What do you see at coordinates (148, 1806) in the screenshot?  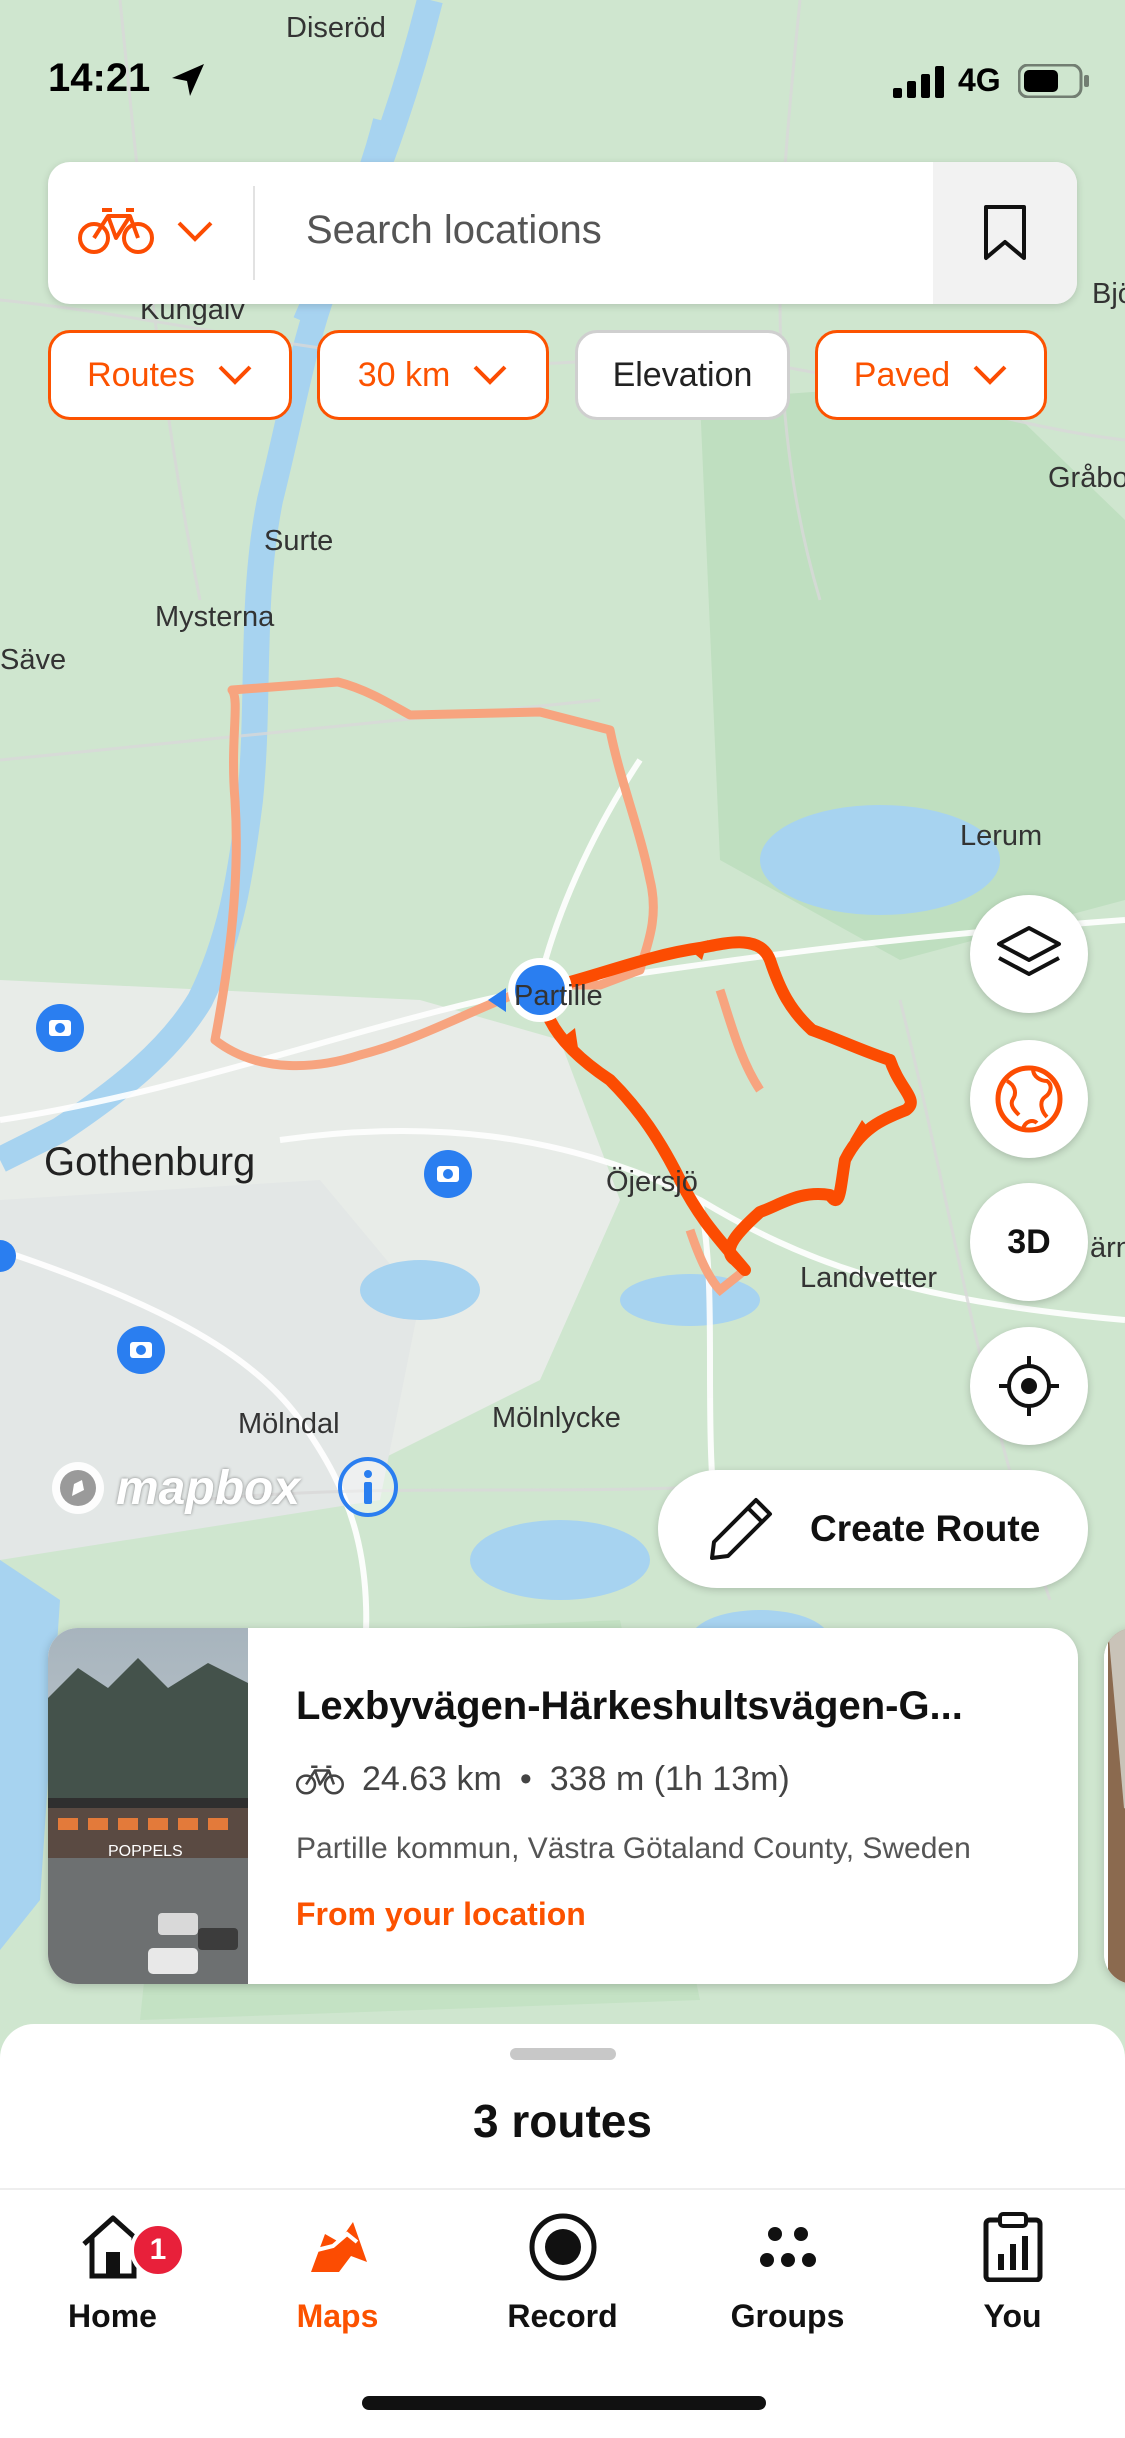 I see `route-photo: POPPELS` at bounding box center [148, 1806].